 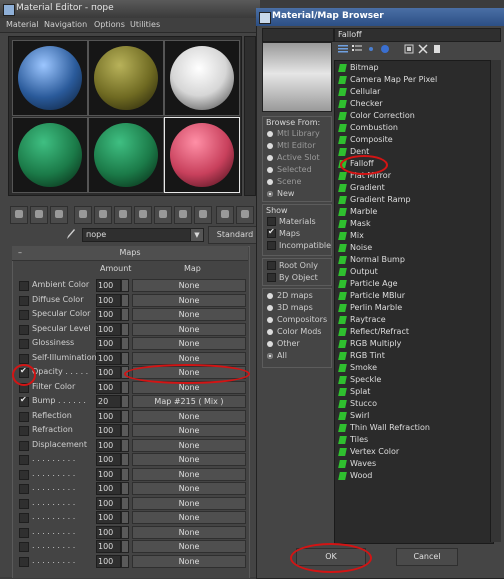 What do you see at coordinates (368, 285) in the screenshot?
I see `map-list-item: Particle Age` at bounding box center [368, 285].